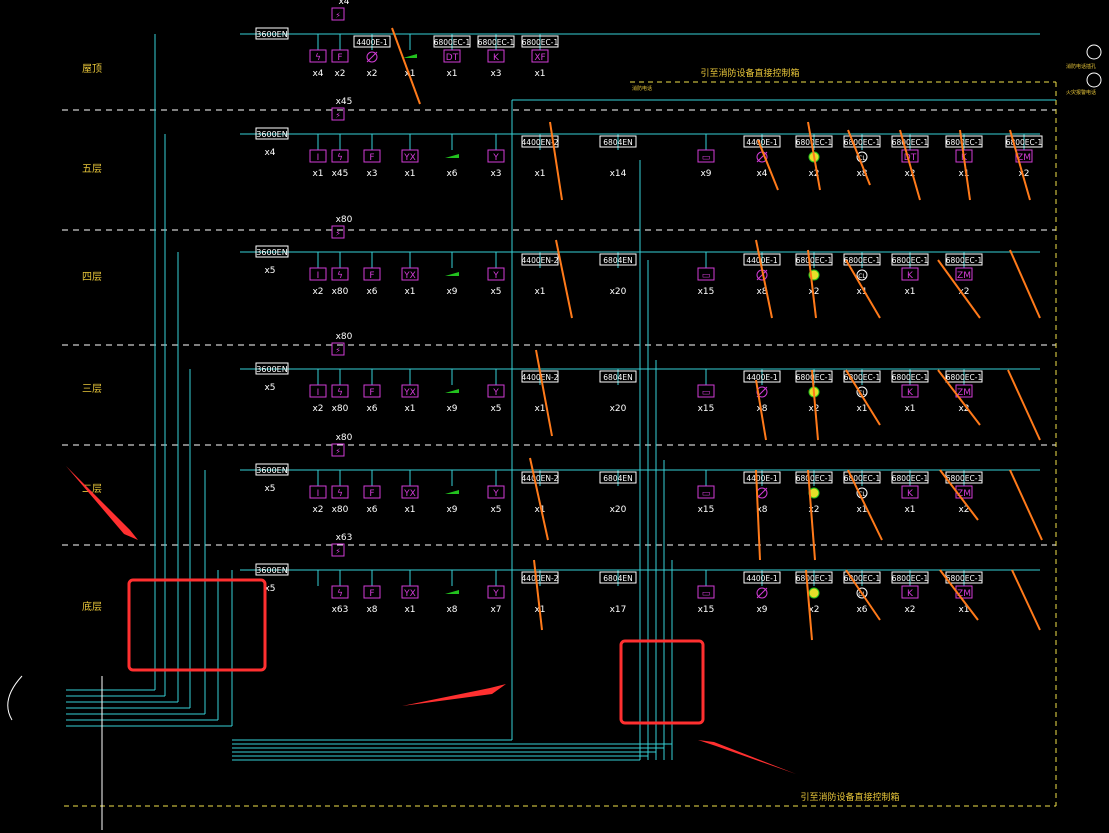 Image resolution: width=1109 pixels, height=833 pixels. What do you see at coordinates (495, 610) in the screenshot?
I see `device-count: x7` at bounding box center [495, 610].